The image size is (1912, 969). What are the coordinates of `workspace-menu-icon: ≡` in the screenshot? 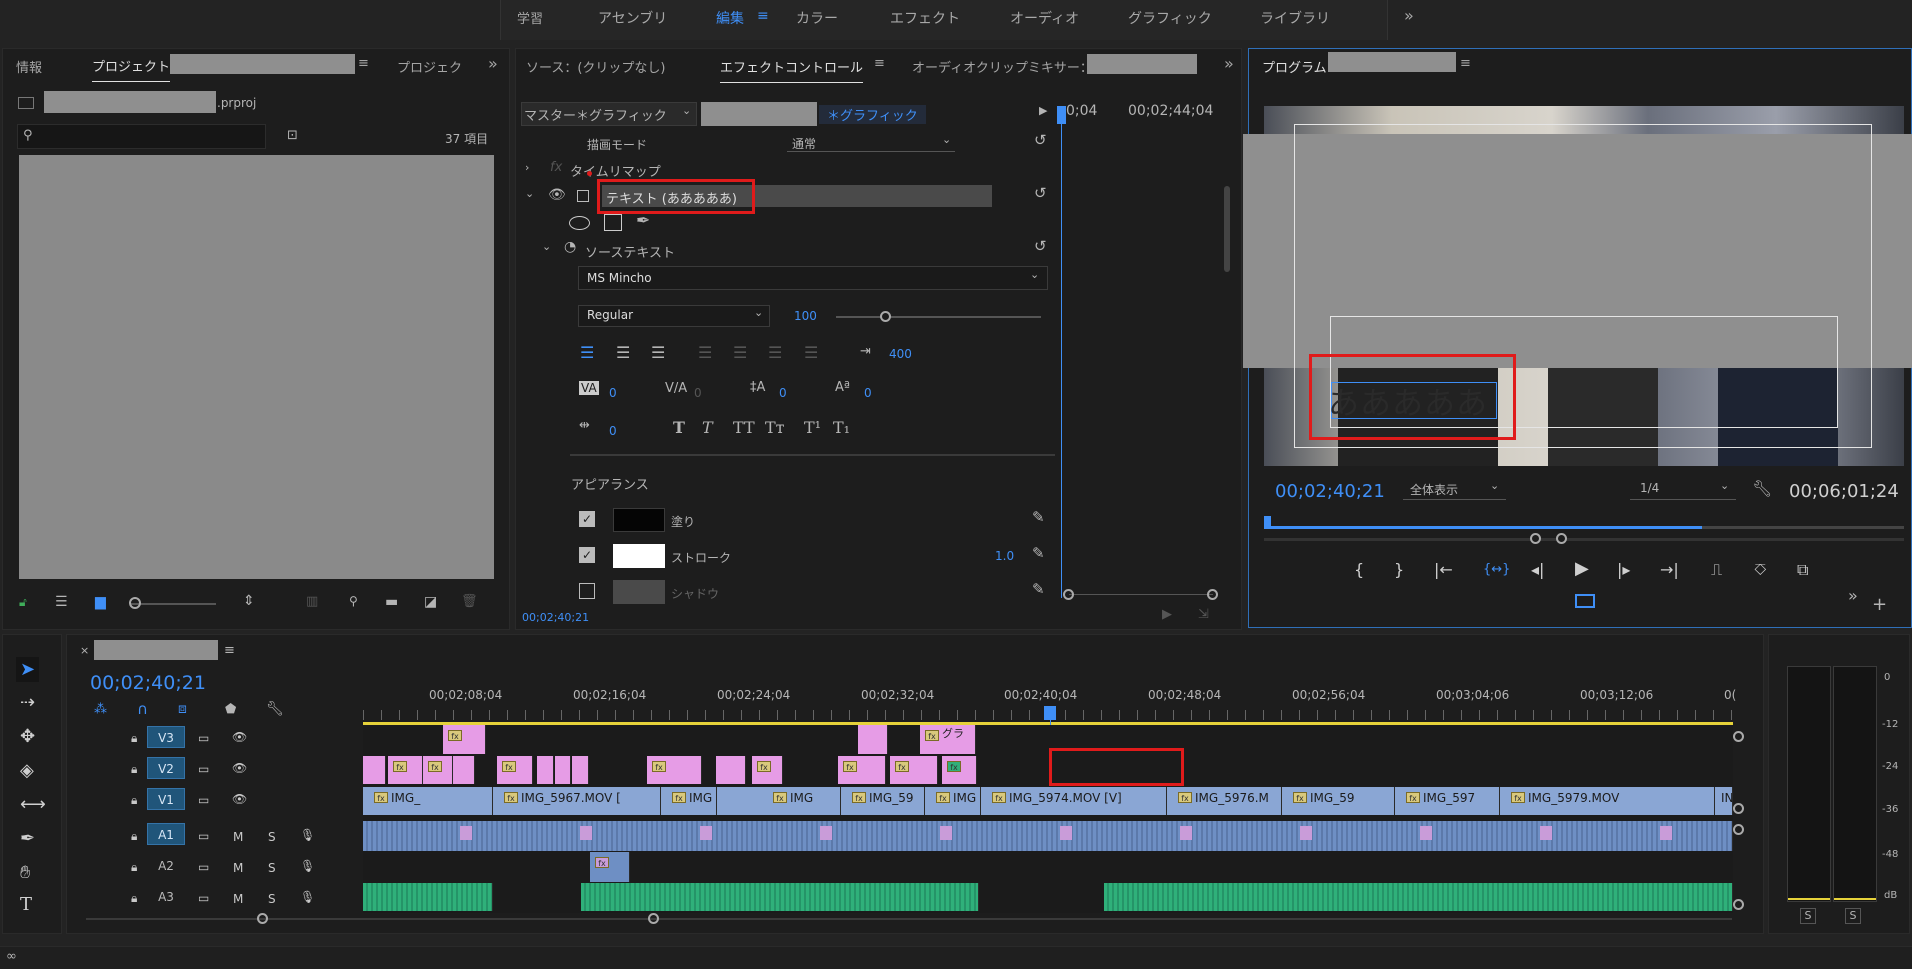 It's located at (763, 16).